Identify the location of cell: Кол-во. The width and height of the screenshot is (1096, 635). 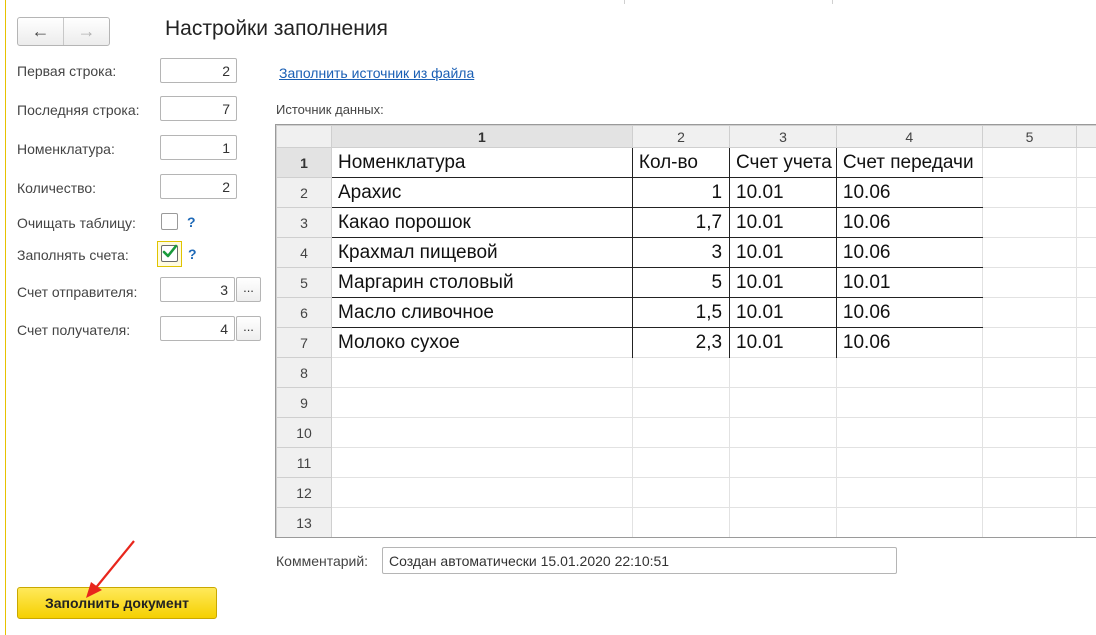
(681, 162).